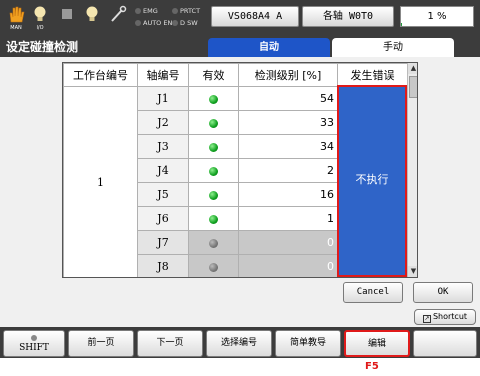  What do you see at coordinates (175, 23) in the screenshot?
I see `dsw-led-icon` at bounding box center [175, 23].